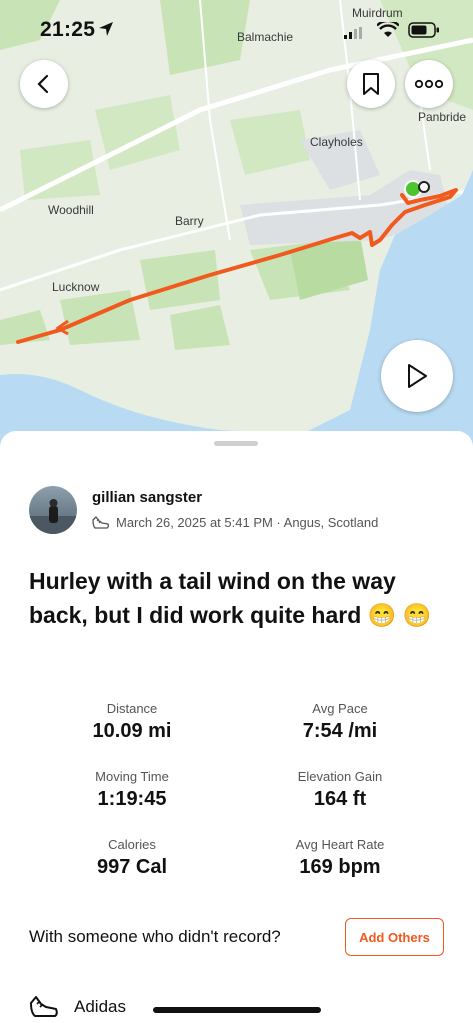 This screenshot has height=1023, width=473. I want to click on location-arrow-icon, so click(106, 29).